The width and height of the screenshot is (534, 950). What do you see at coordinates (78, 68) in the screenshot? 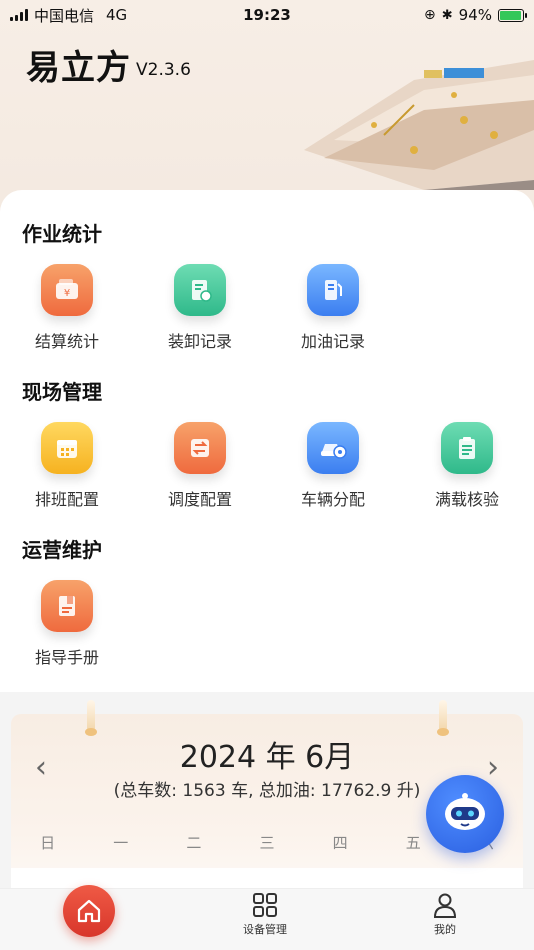
I see `app-title: 易立方` at bounding box center [78, 68].